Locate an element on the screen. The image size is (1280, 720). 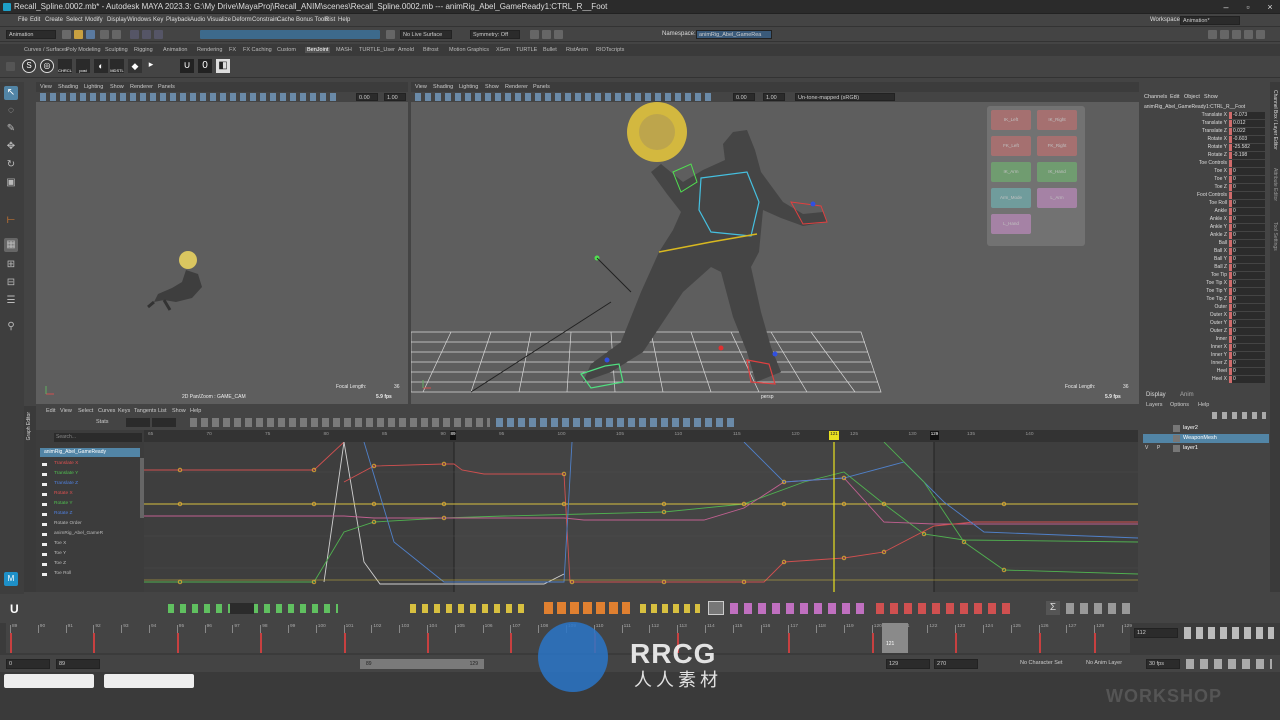
shelf-tab-fx-caching: FX Caching is located at coordinates (257, 50).